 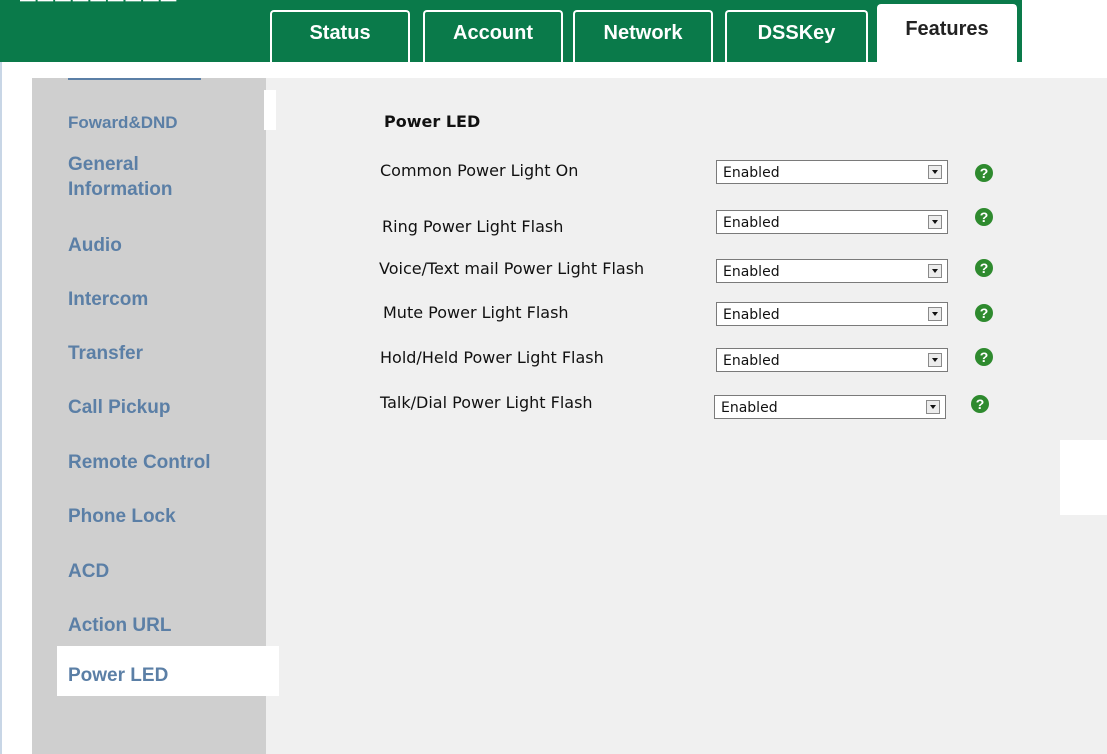 I want to click on page-left-border, so click(x=1, y=408).